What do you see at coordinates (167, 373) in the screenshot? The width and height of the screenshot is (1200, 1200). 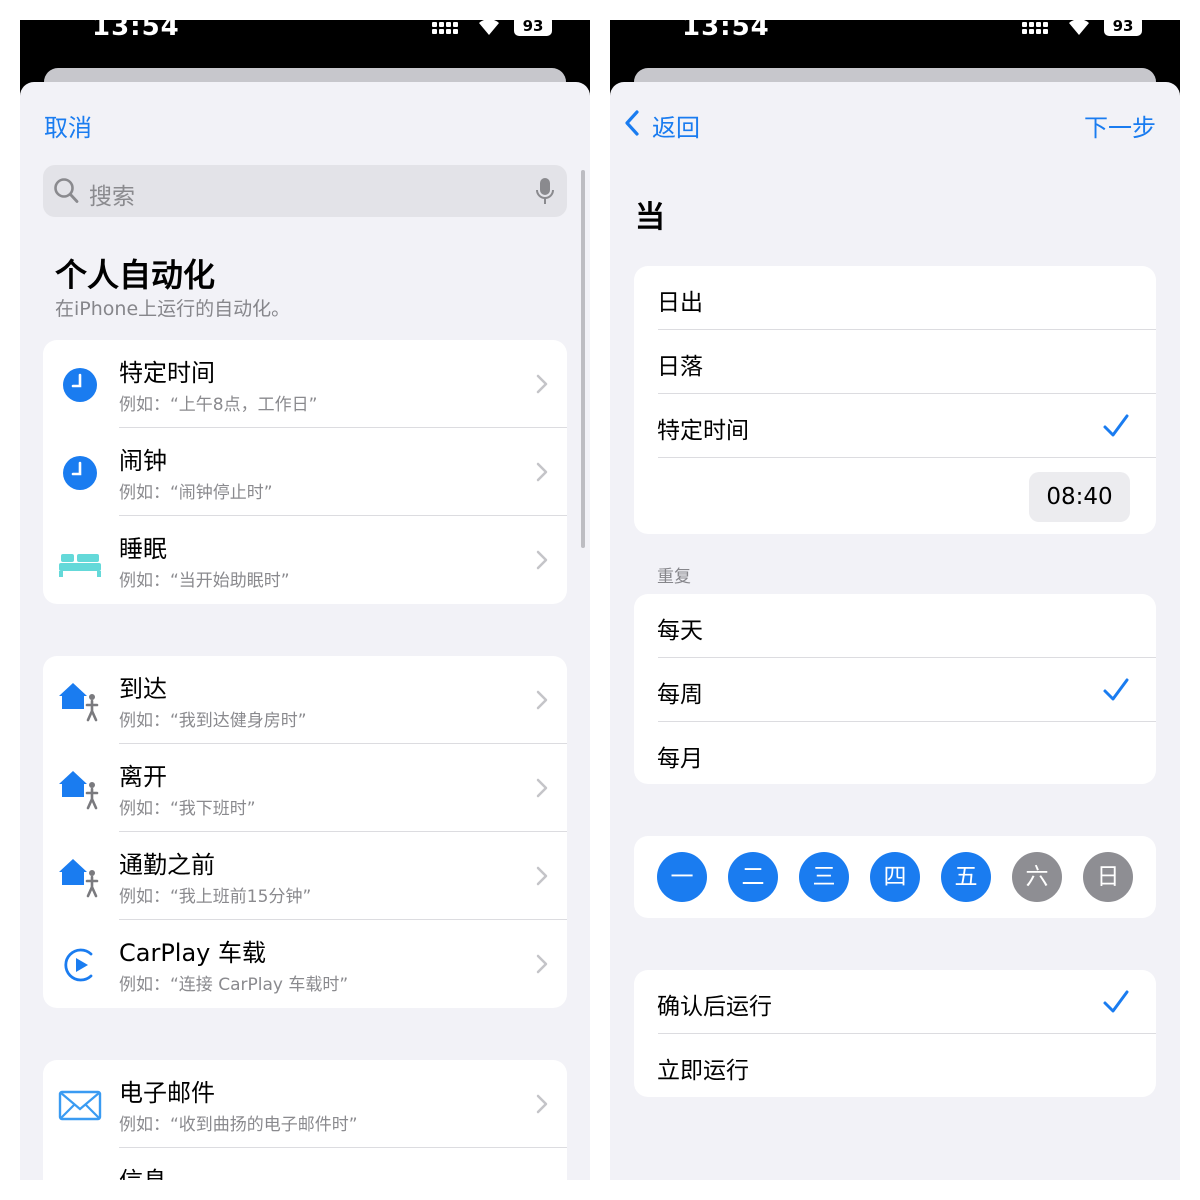 I see `trigger-label: 特定时间` at bounding box center [167, 373].